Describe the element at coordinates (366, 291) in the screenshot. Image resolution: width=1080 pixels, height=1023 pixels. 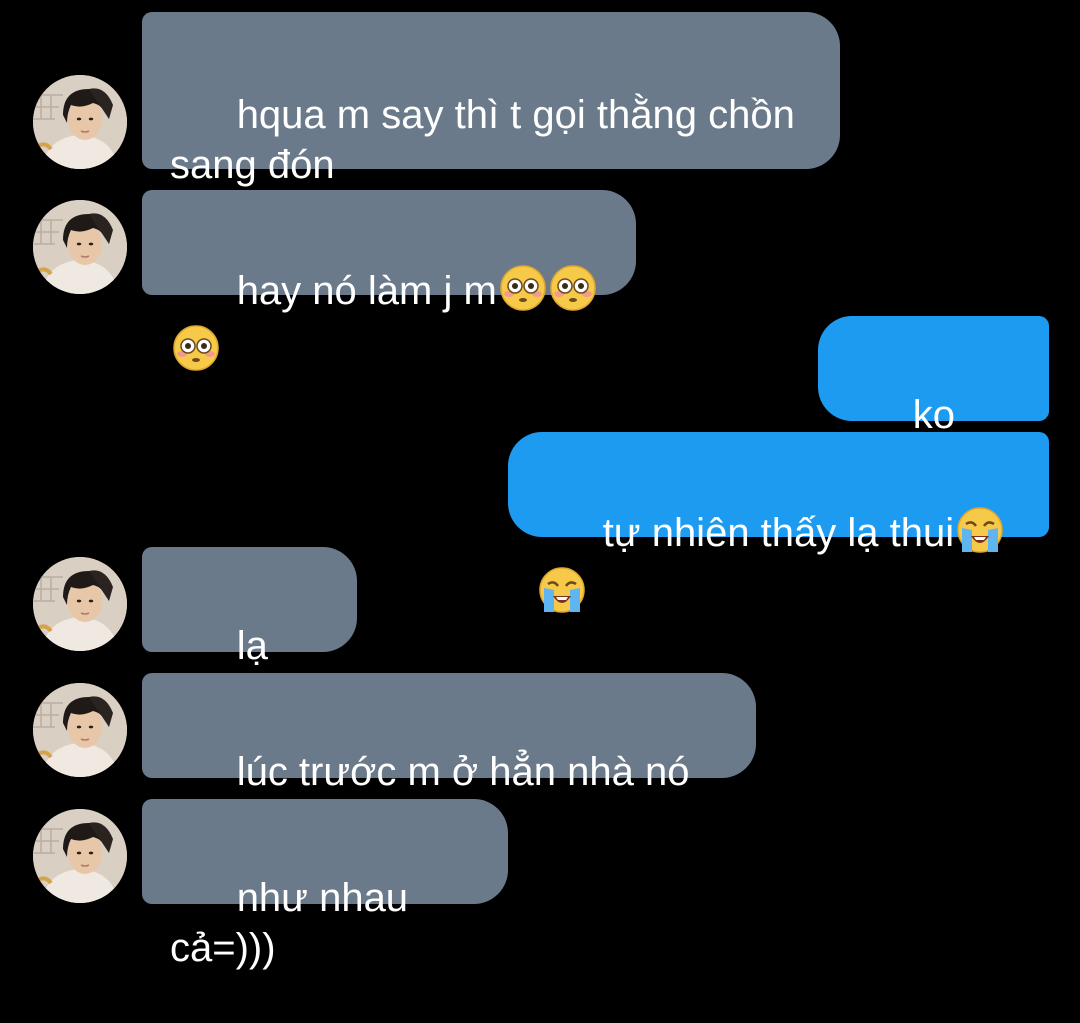
I see `message-text: hay nó làm j m` at that location.